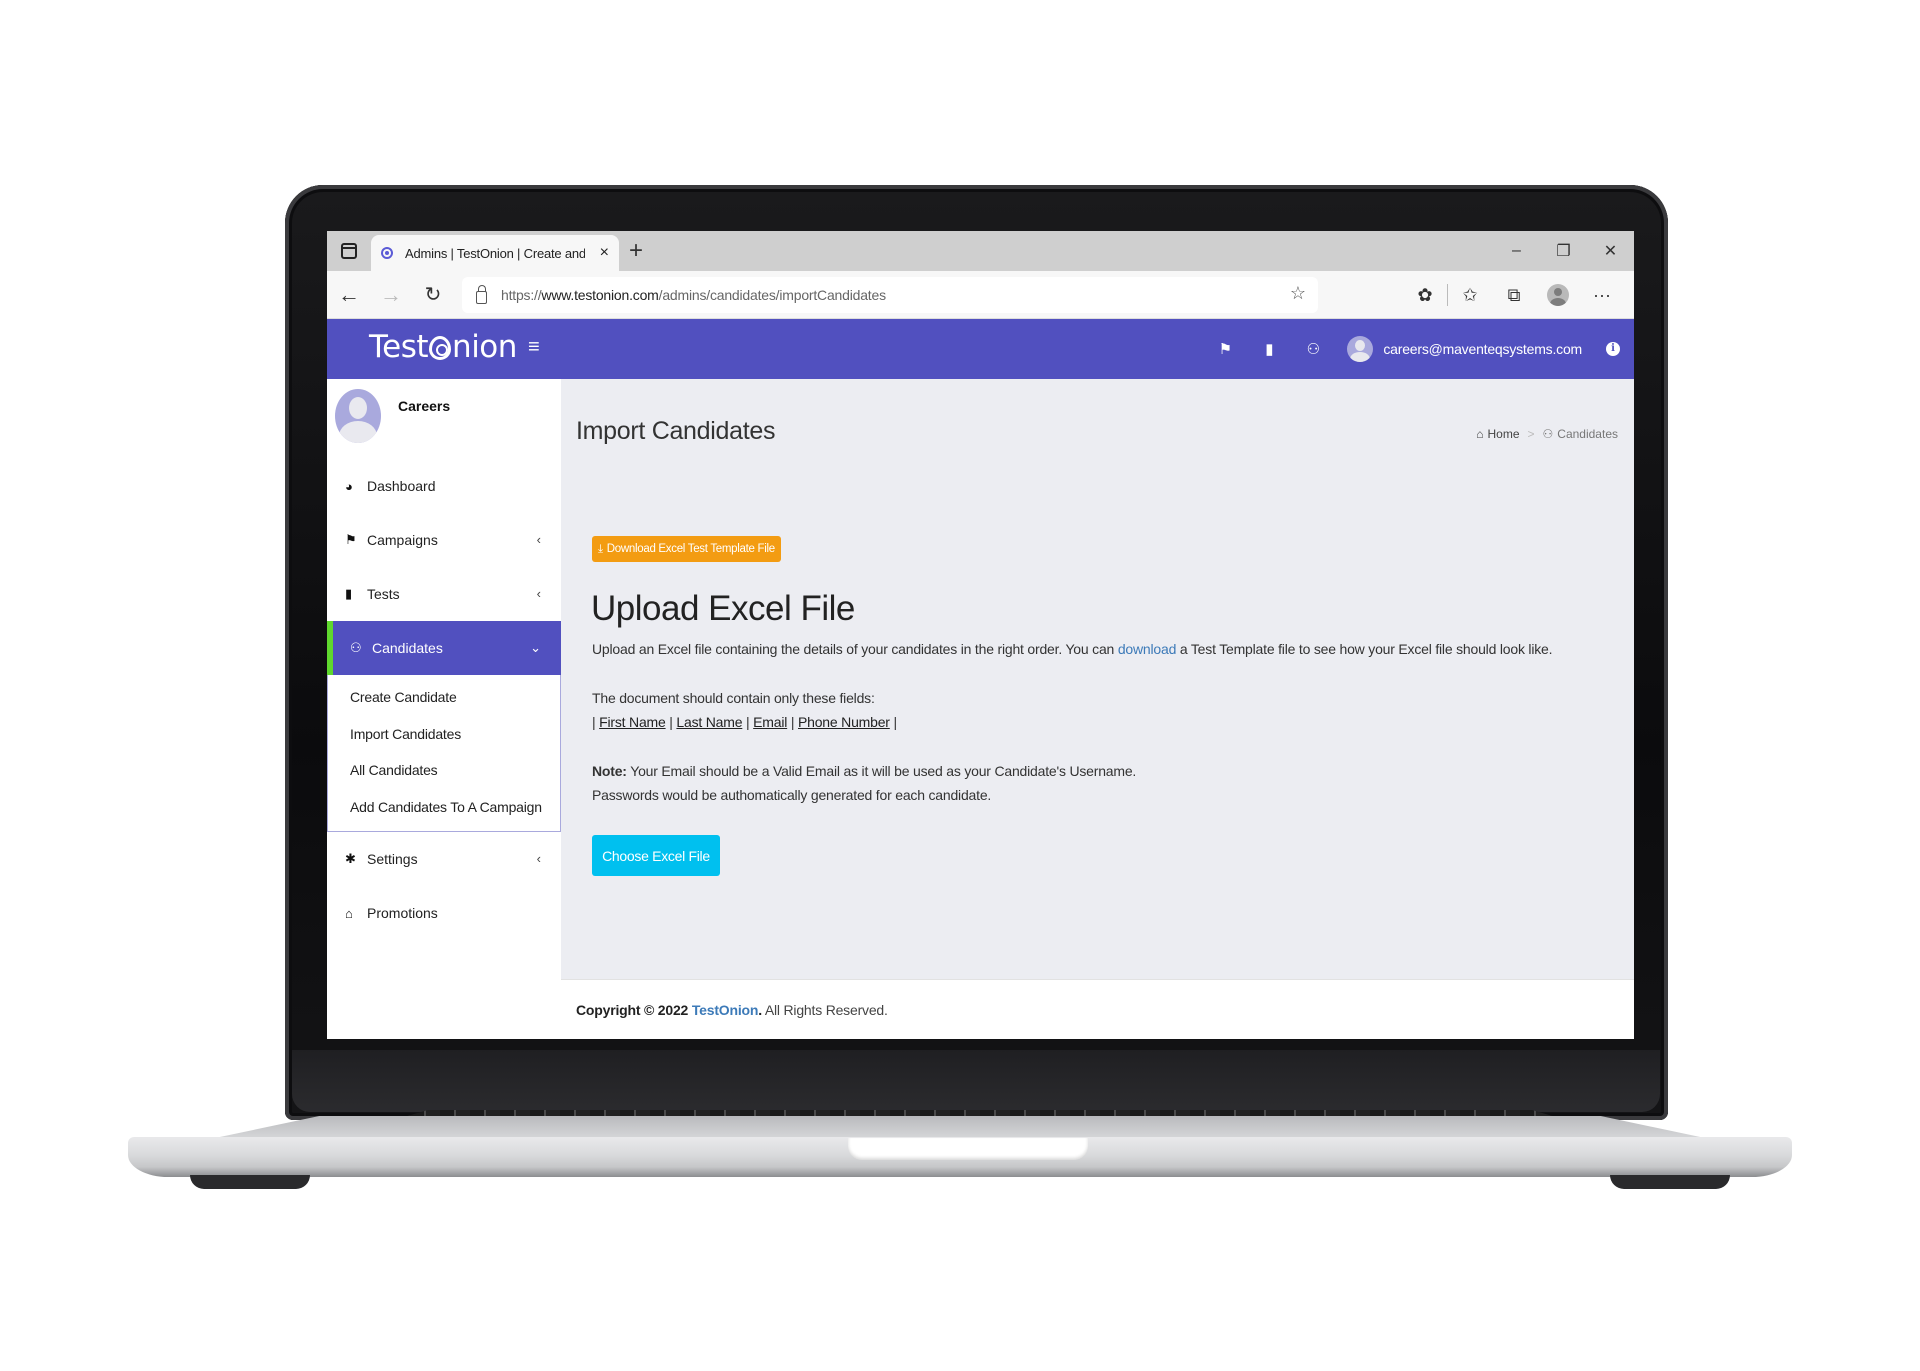 This screenshot has height=1371, width=1920. What do you see at coordinates (1613, 349) in the screenshot?
I see `info-icon: i` at bounding box center [1613, 349].